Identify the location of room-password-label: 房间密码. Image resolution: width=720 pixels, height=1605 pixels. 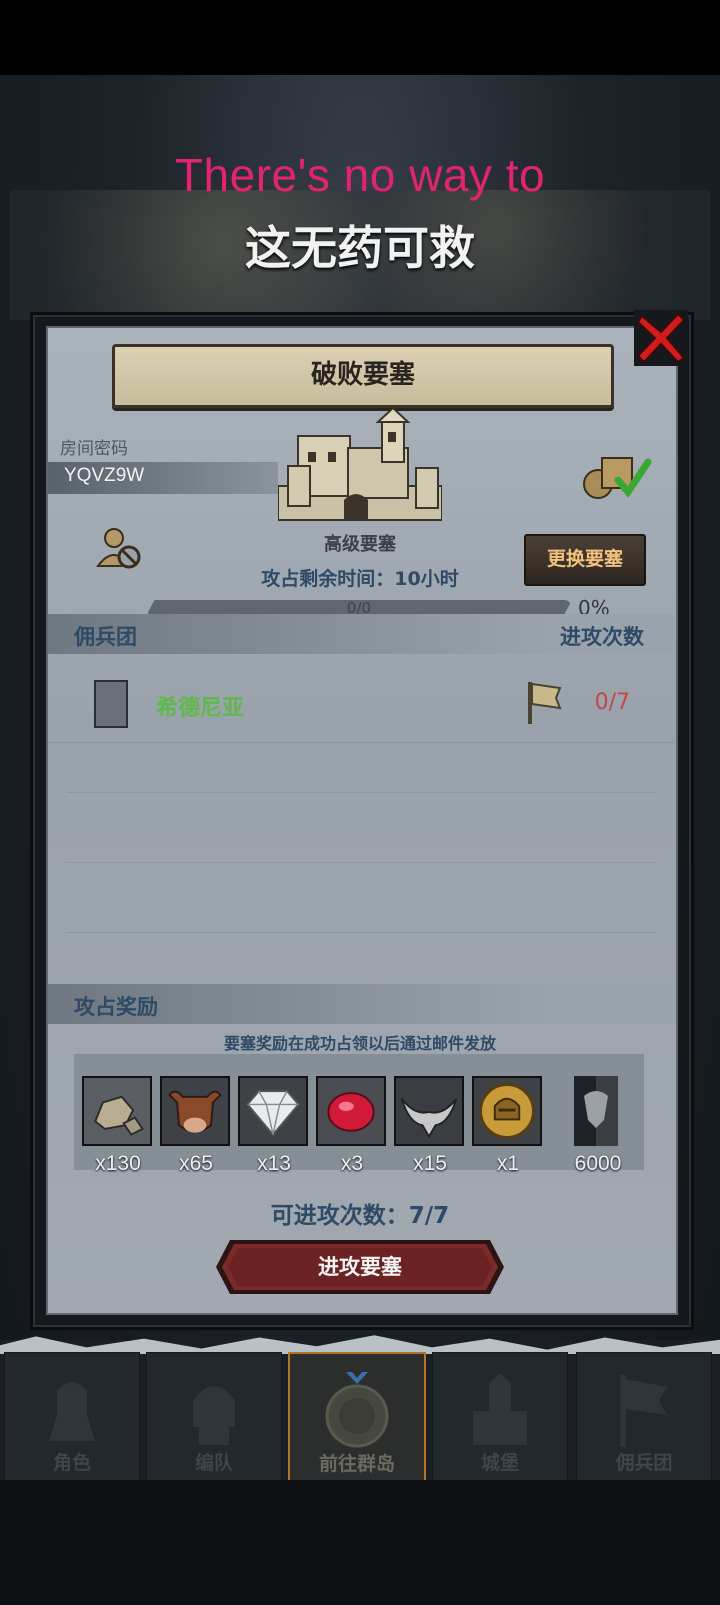
(94, 449).